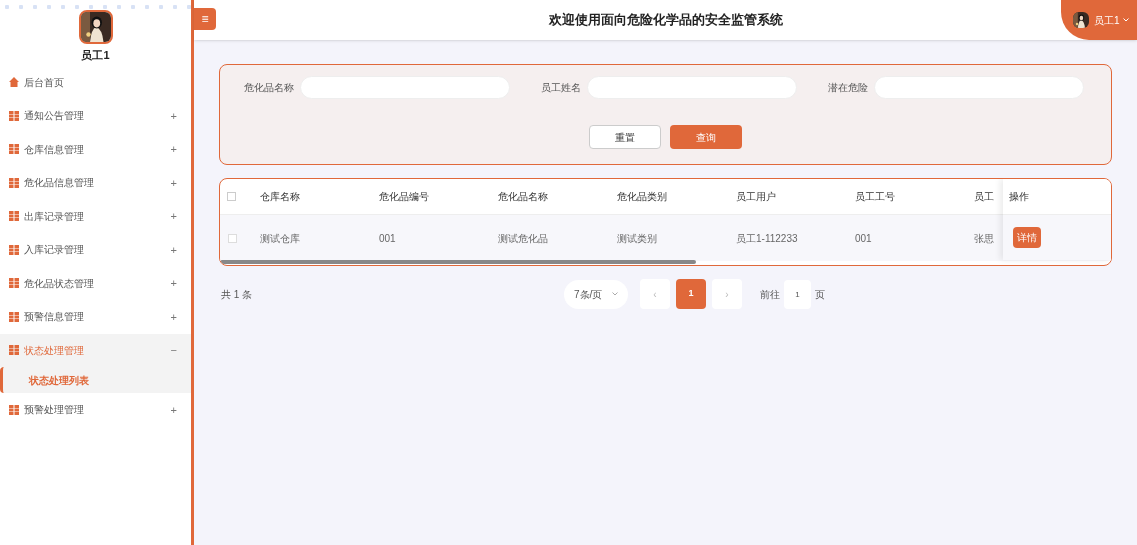 Image resolution: width=1137 pixels, height=545 pixels. What do you see at coordinates (14, 82) in the screenshot?
I see `home-icon` at bounding box center [14, 82].